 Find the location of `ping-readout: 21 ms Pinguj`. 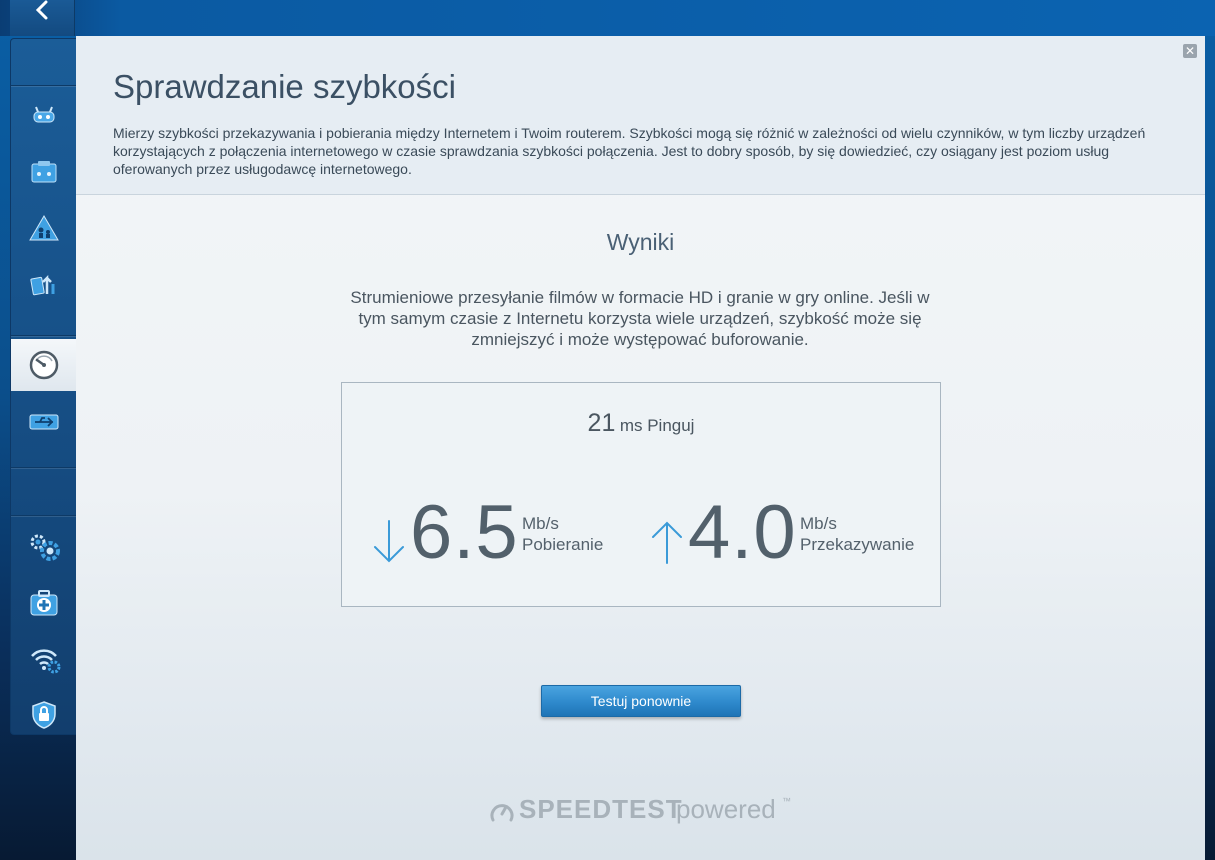

ping-readout: 21 ms Pinguj is located at coordinates (641, 423).